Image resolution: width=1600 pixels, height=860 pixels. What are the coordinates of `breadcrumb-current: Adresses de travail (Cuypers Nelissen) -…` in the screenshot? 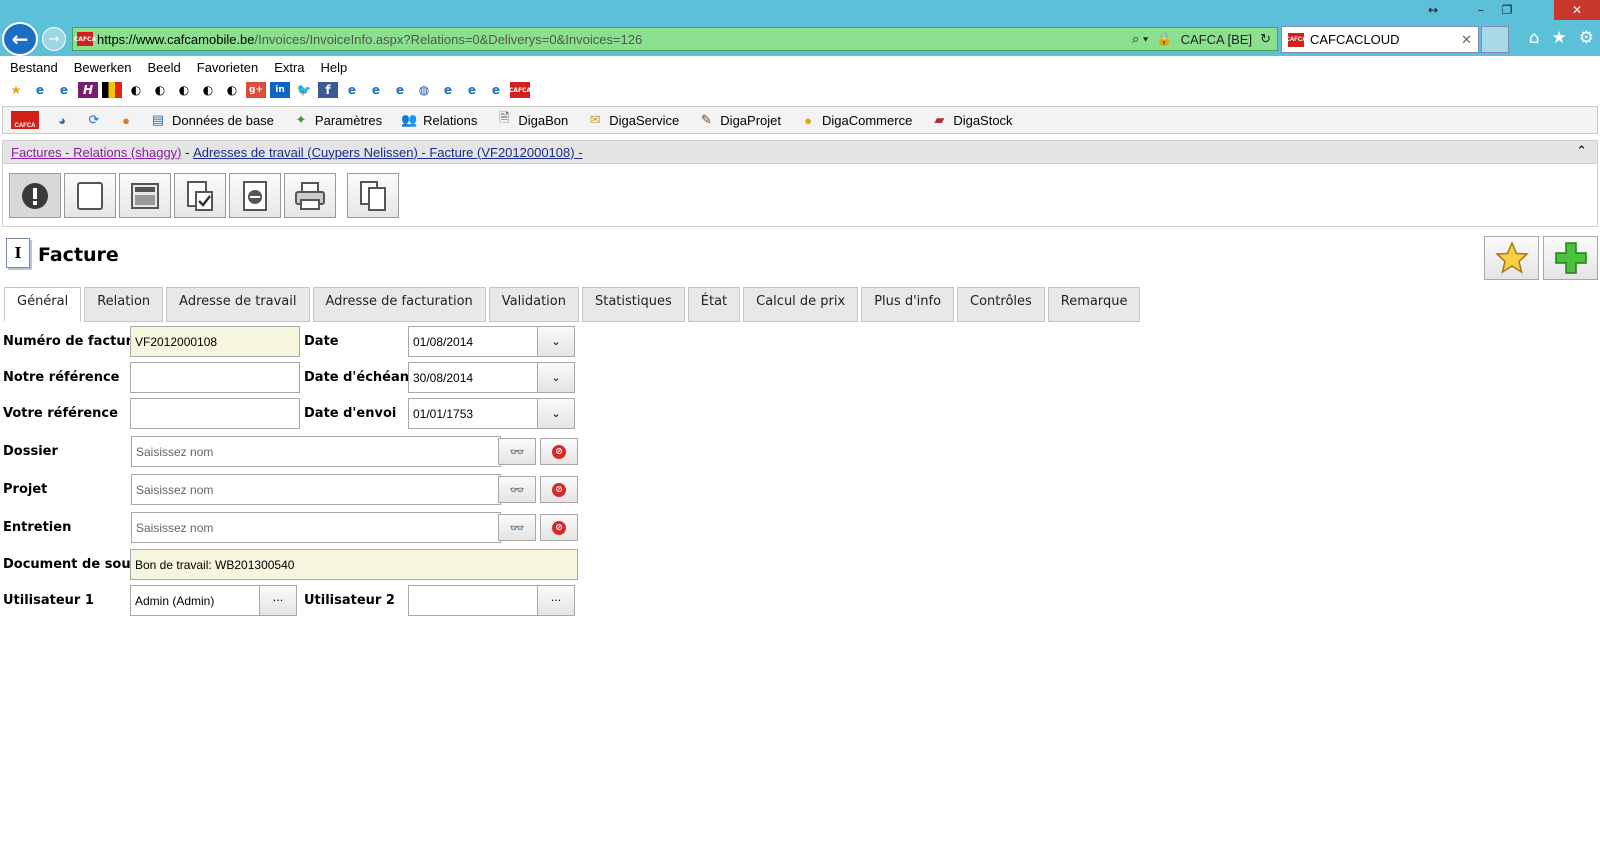 It's located at (387, 152).